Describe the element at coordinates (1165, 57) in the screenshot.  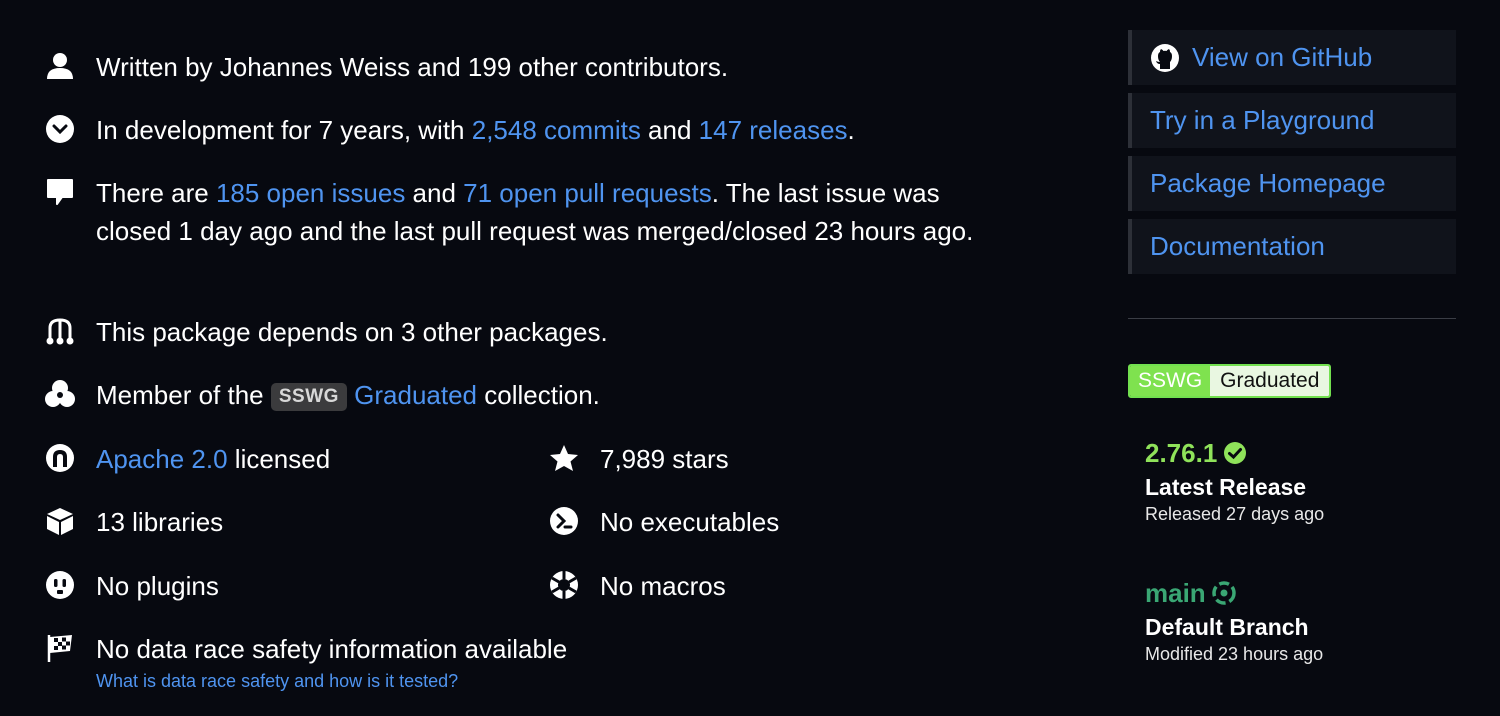
I see `github-icon` at that location.